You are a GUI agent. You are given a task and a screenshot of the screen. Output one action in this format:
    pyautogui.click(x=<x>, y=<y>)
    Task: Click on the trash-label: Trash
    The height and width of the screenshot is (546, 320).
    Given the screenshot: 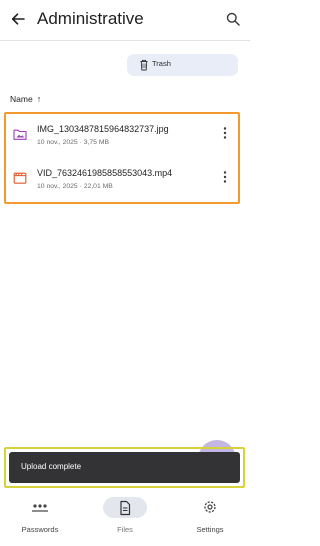 What is the action you would take?
    pyautogui.click(x=161, y=63)
    